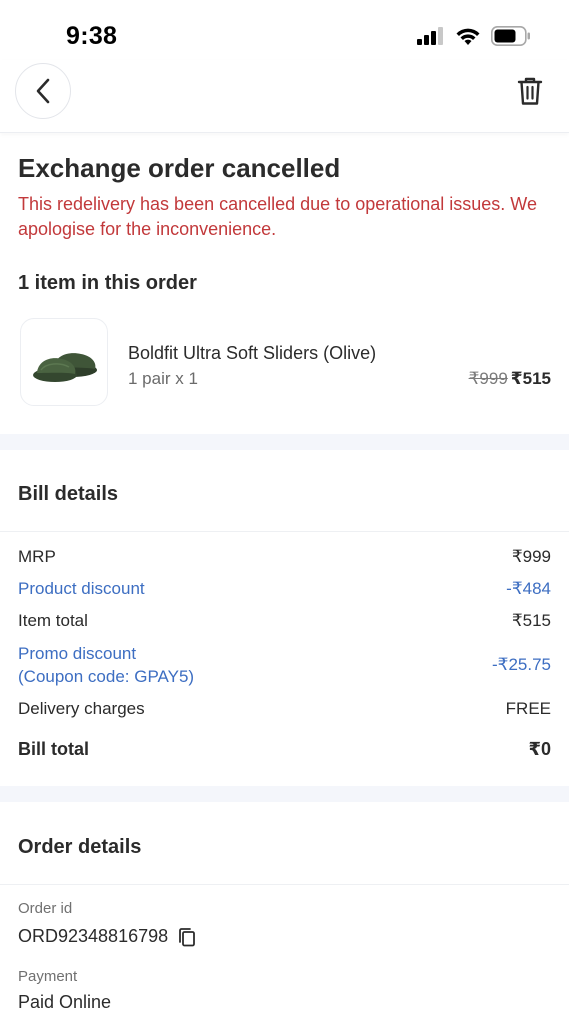 The width and height of the screenshot is (569, 1024). What do you see at coordinates (45, 908) in the screenshot?
I see `order-id-label: Order id` at bounding box center [45, 908].